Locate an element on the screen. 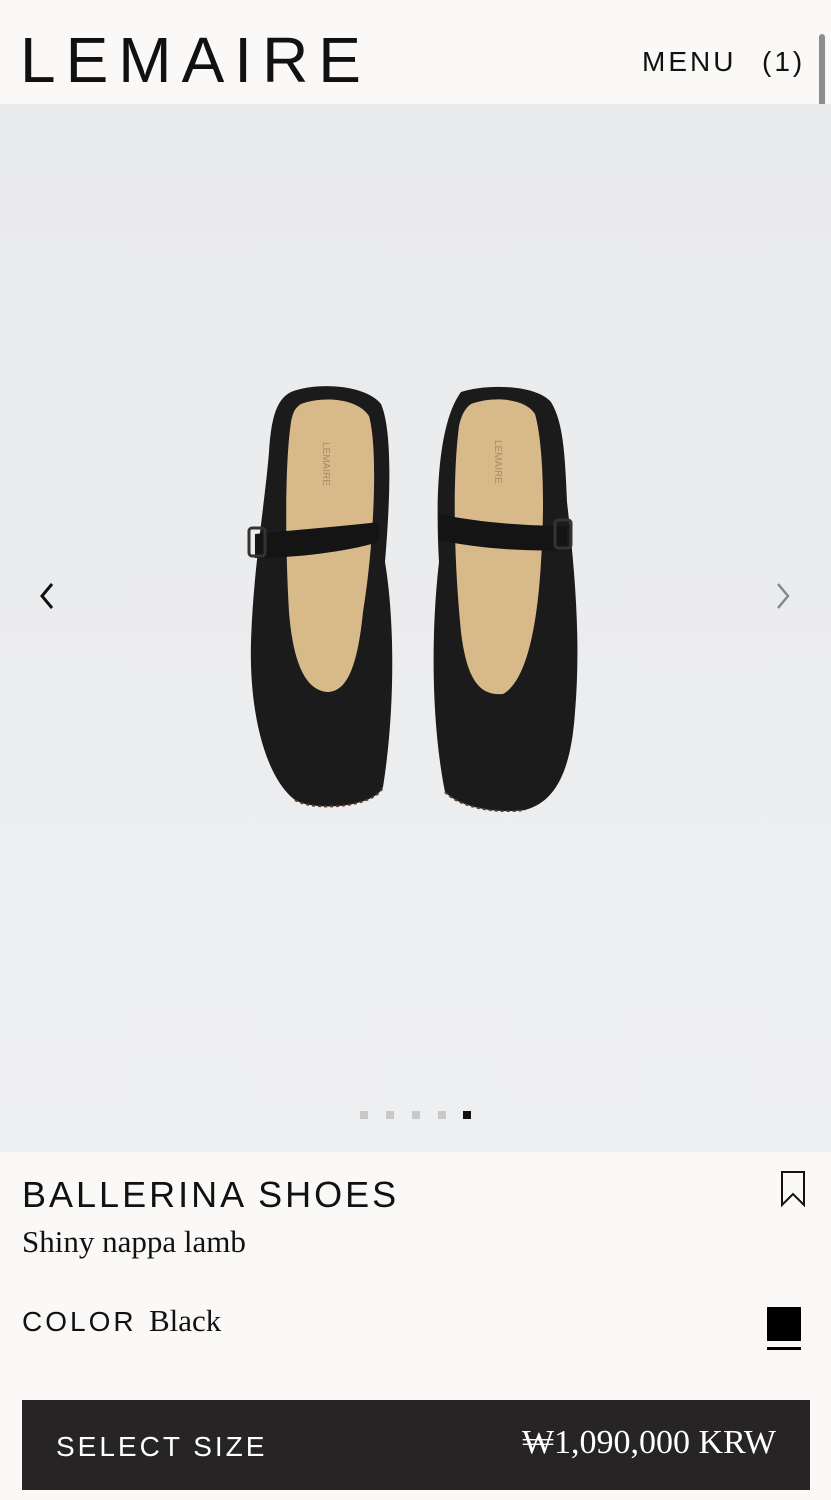 The image size is (831, 1500). color-label: COLOR is located at coordinates (79, 1321).